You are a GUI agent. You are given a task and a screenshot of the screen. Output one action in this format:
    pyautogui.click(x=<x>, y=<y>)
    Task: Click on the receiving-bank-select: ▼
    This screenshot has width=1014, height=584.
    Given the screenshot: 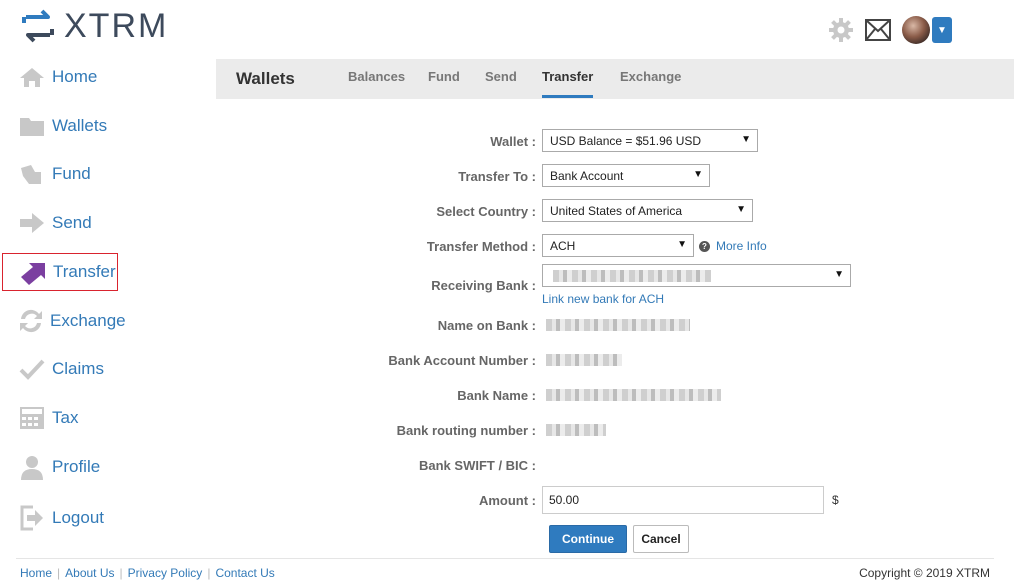 What is the action you would take?
    pyautogui.click(x=696, y=275)
    